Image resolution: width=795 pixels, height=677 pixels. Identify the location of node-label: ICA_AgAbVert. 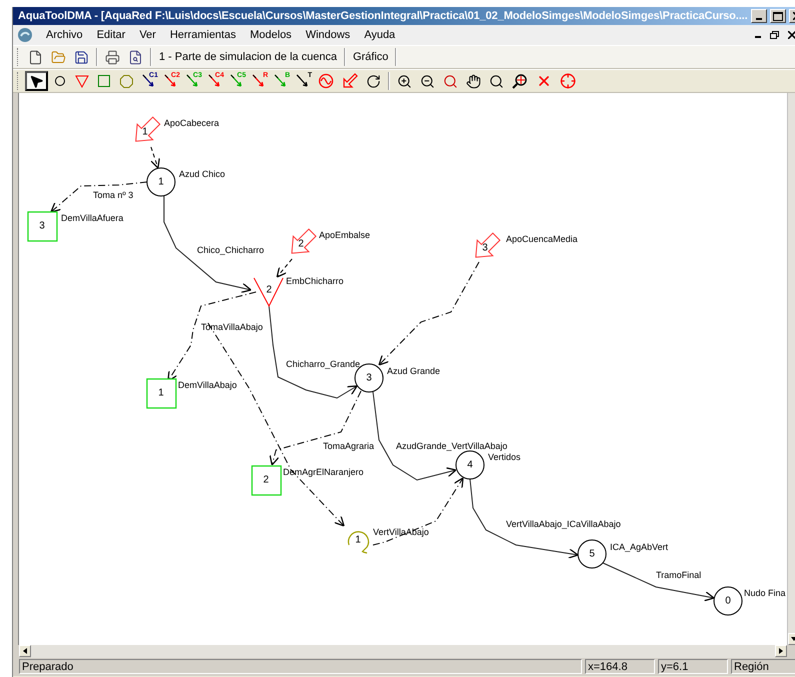
(639, 547).